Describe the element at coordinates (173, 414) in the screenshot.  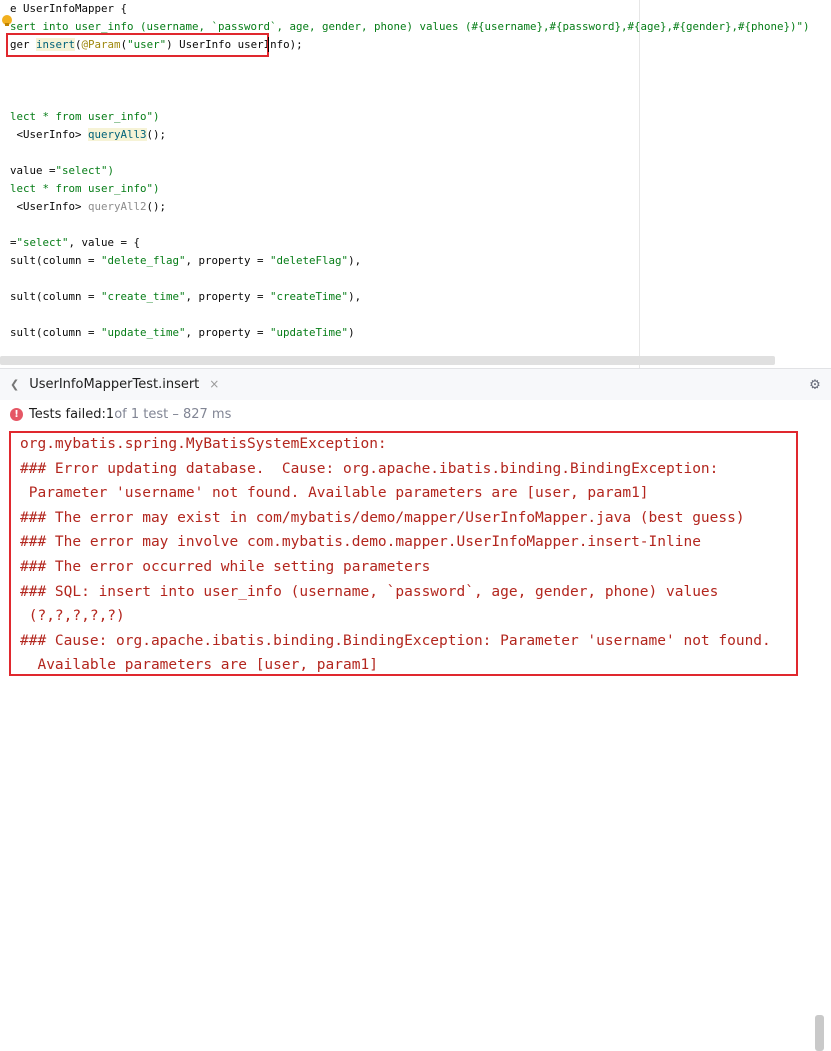
I see `tests-total-duration: of 1 test – 827 ms` at that location.